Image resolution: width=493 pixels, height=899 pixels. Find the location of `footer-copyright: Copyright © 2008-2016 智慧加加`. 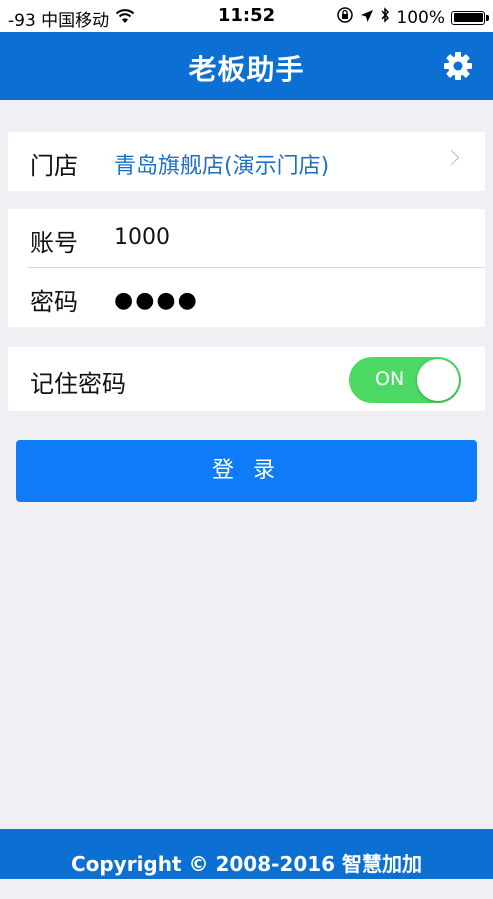

footer-copyright: Copyright © 2008-2016 智慧加加 is located at coordinates (246, 854).